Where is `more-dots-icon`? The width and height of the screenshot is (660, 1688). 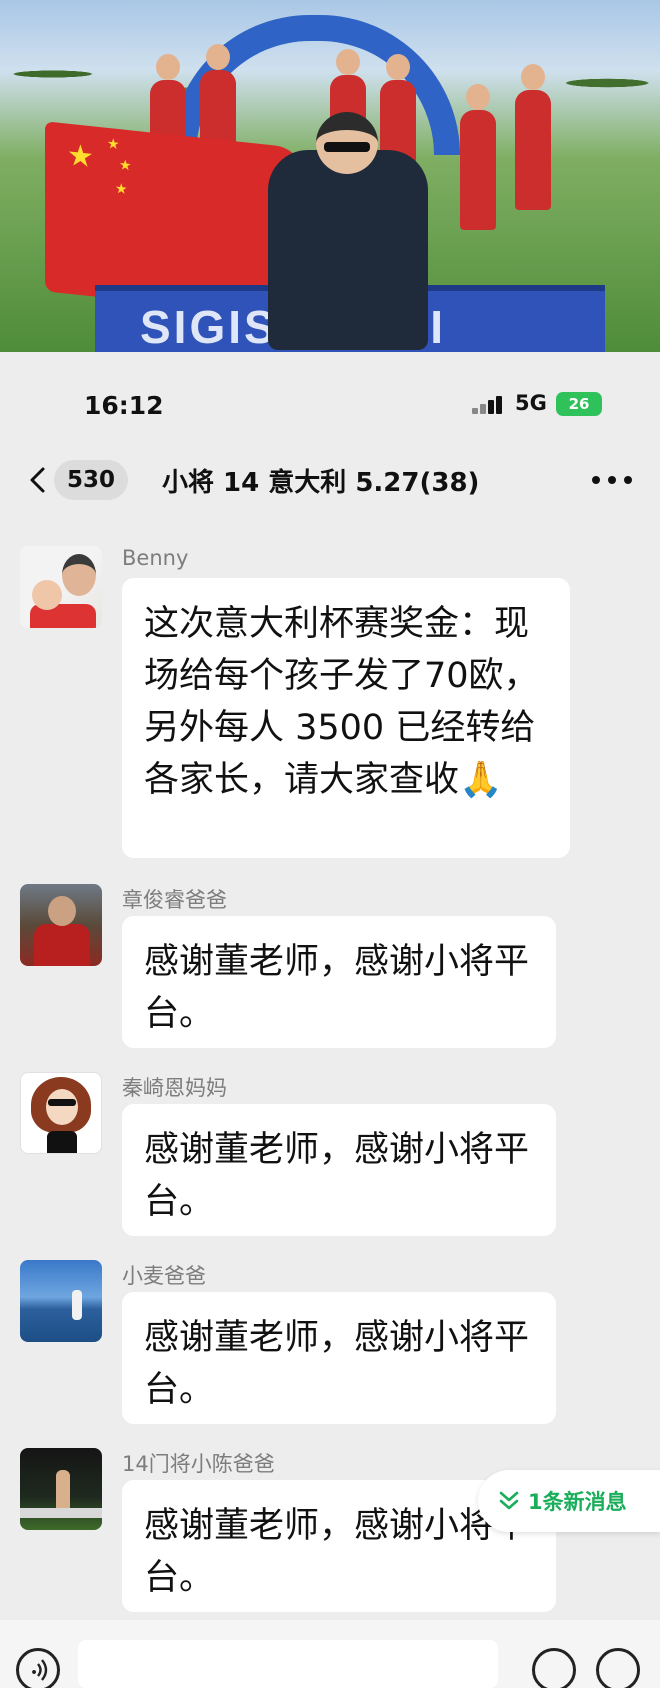
more-dots-icon is located at coordinates (612, 481).